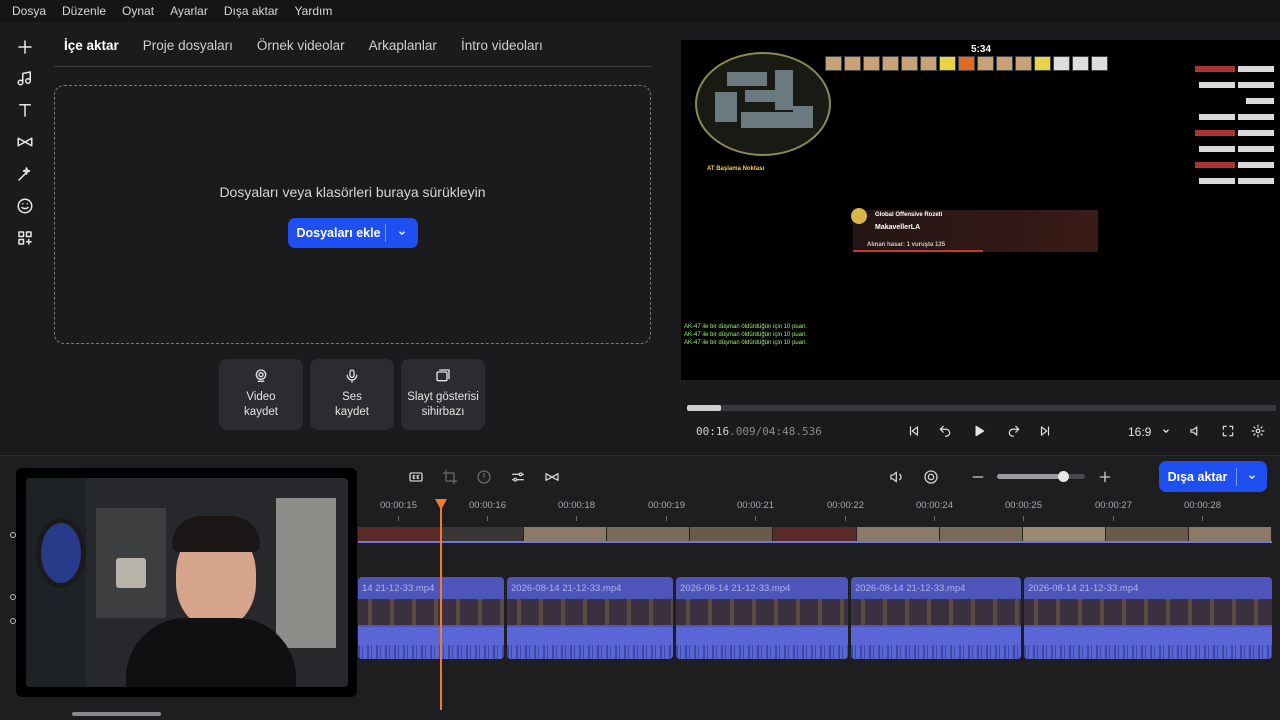  I want to click on transition-icon, so click(25, 142).